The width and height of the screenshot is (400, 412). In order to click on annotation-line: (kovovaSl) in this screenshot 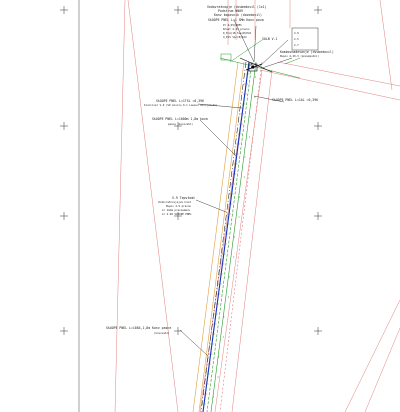, I will do `click(162, 333)`.